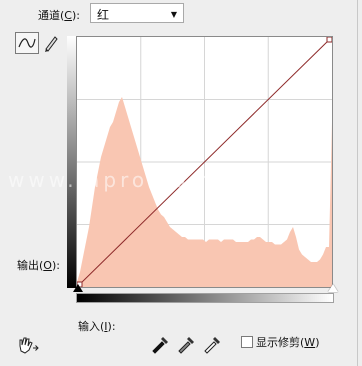 This screenshot has height=366, width=362. I want to click on channel-select-value: 红, so click(103, 15).